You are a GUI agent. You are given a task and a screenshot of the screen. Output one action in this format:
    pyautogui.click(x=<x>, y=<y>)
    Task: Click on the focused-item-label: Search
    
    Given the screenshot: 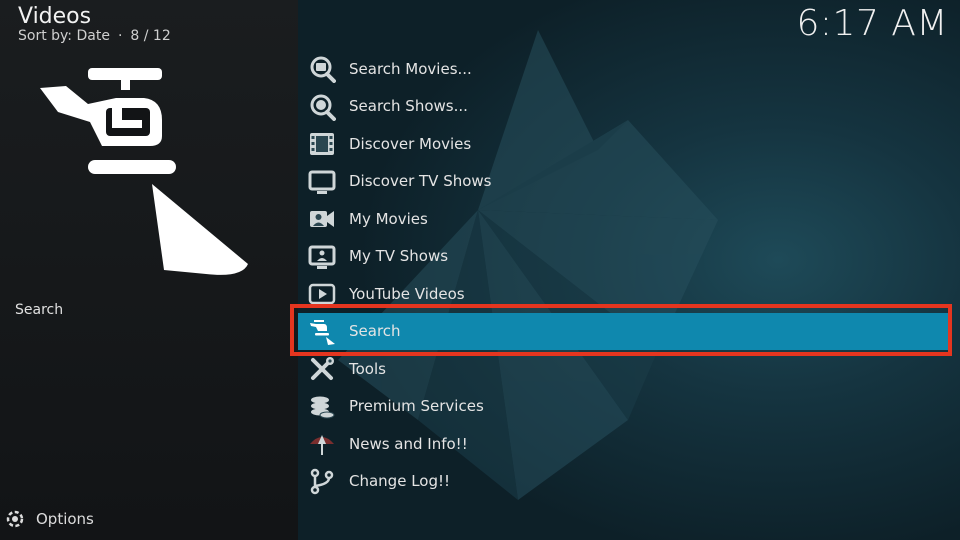 What is the action you would take?
    pyautogui.click(x=39, y=310)
    